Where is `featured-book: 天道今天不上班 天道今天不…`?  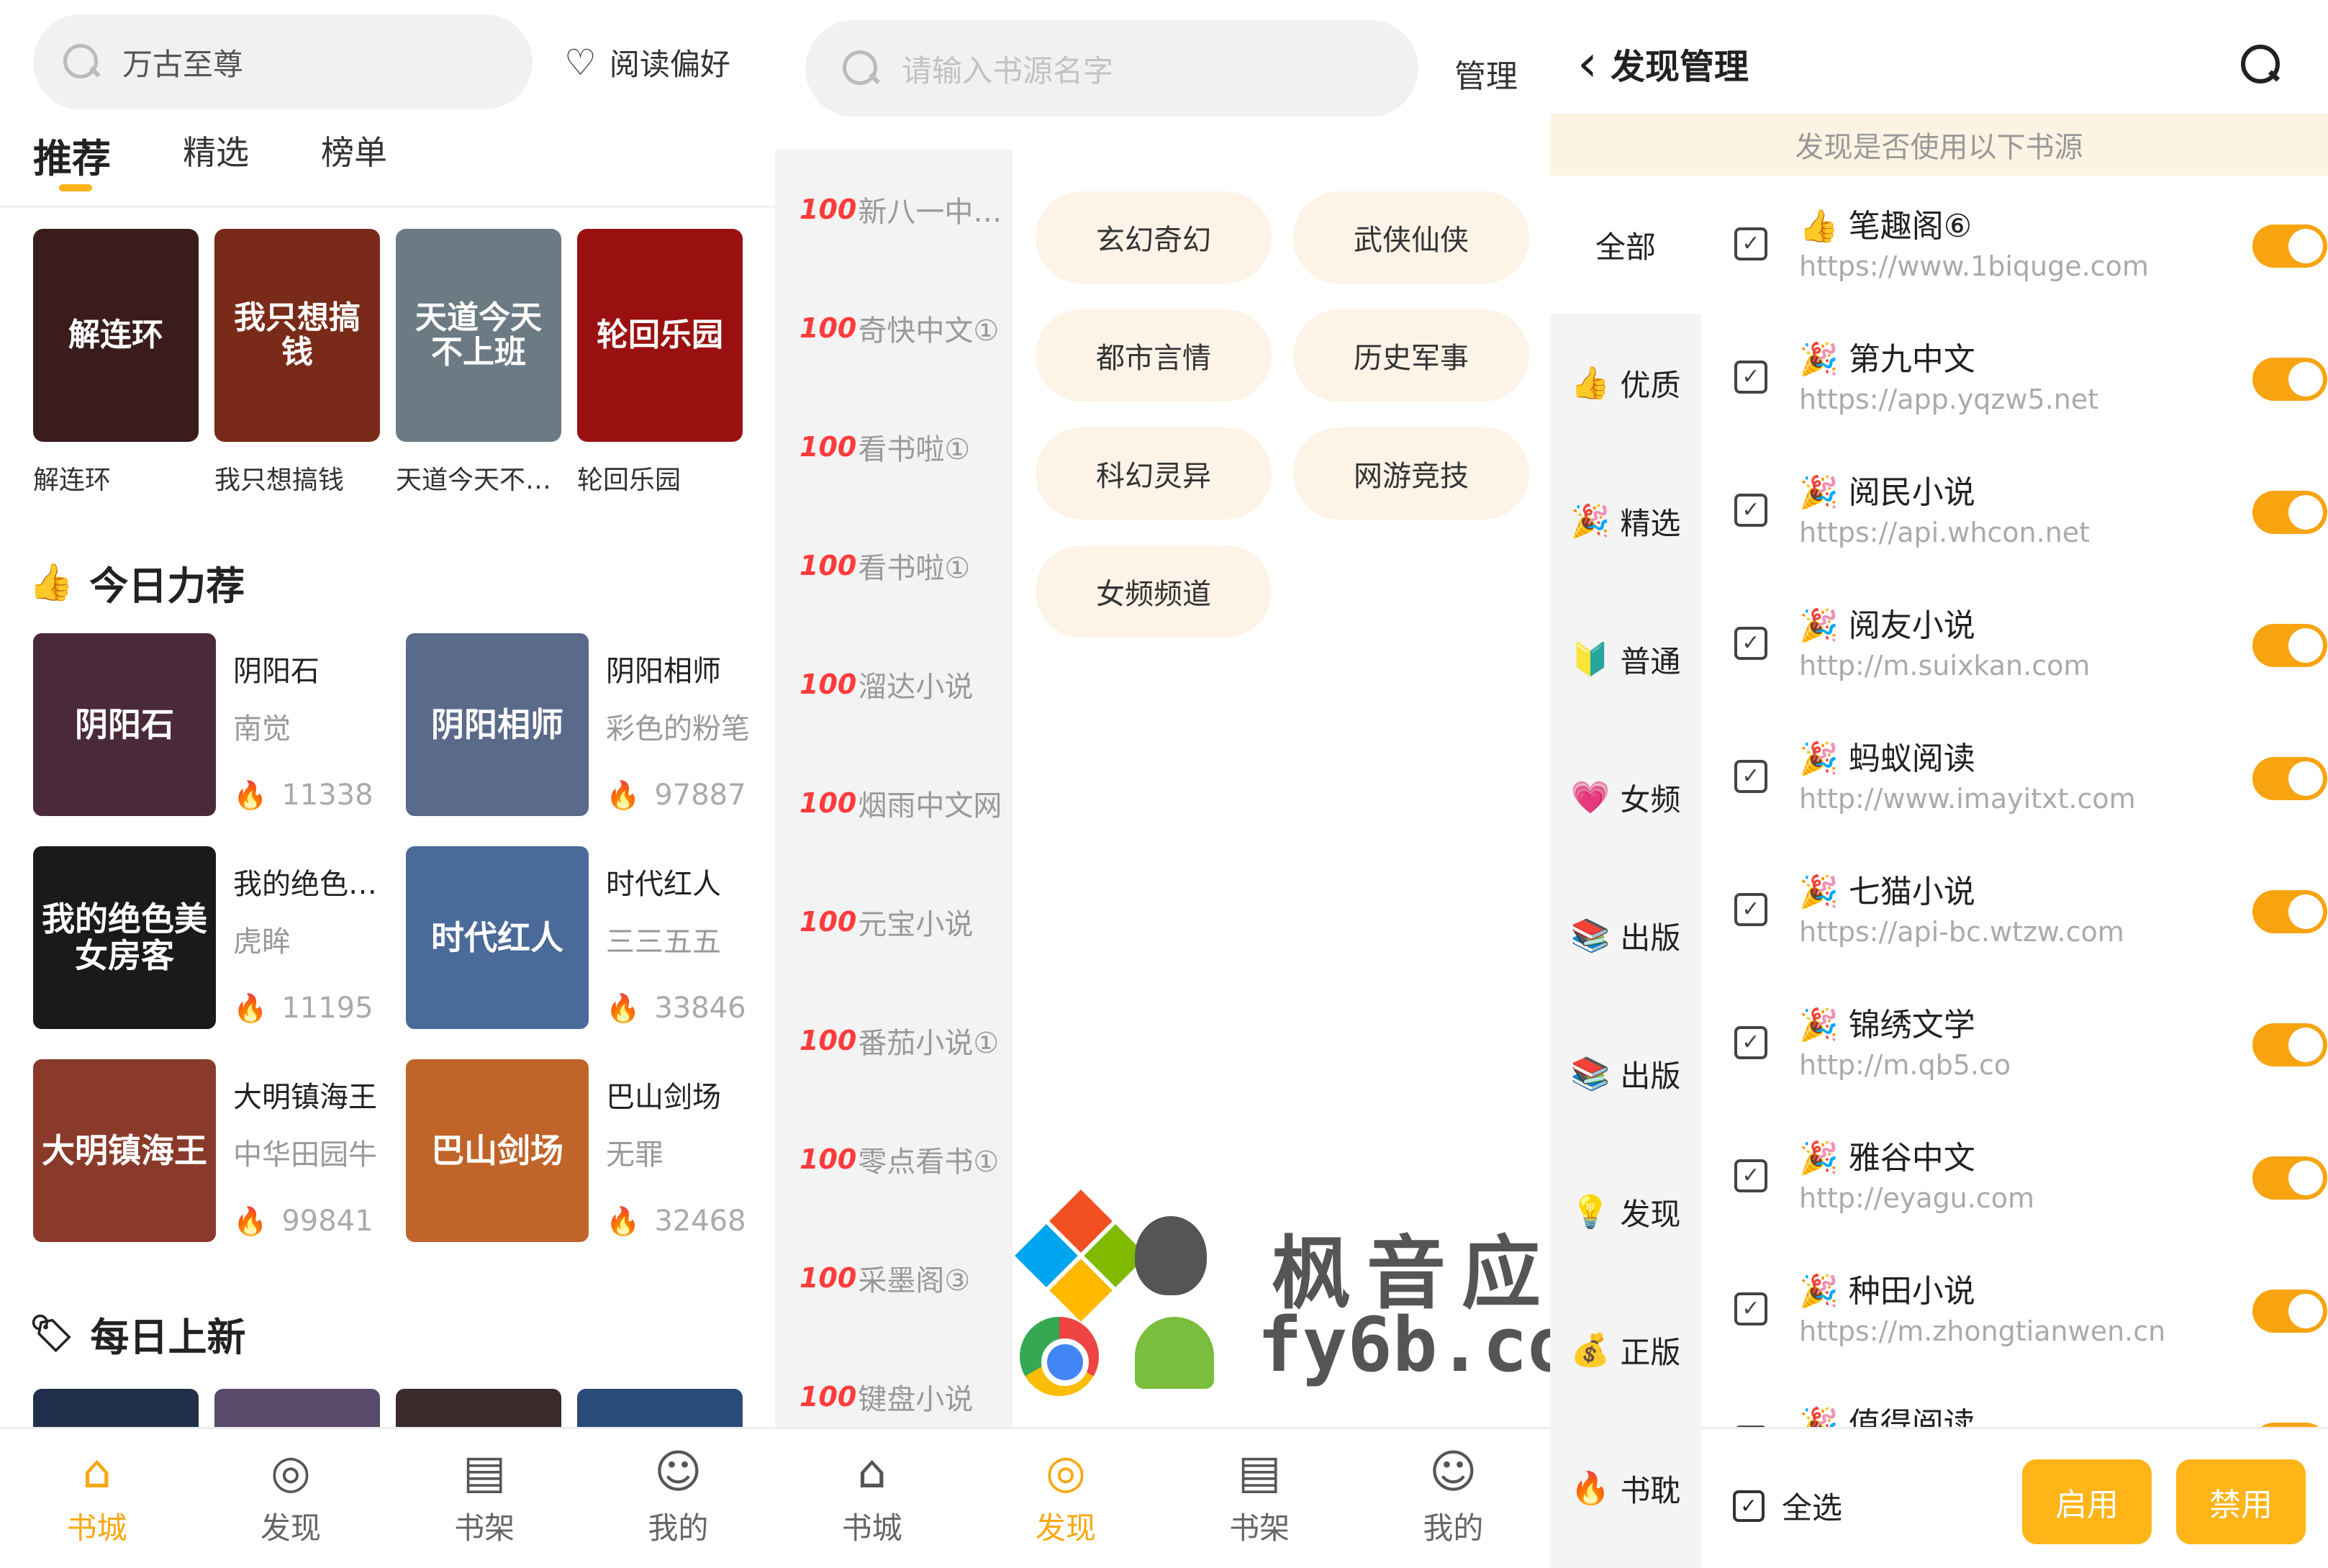
featured-book: 天道今天不上班 天道今天不… is located at coordinates (478, 363).